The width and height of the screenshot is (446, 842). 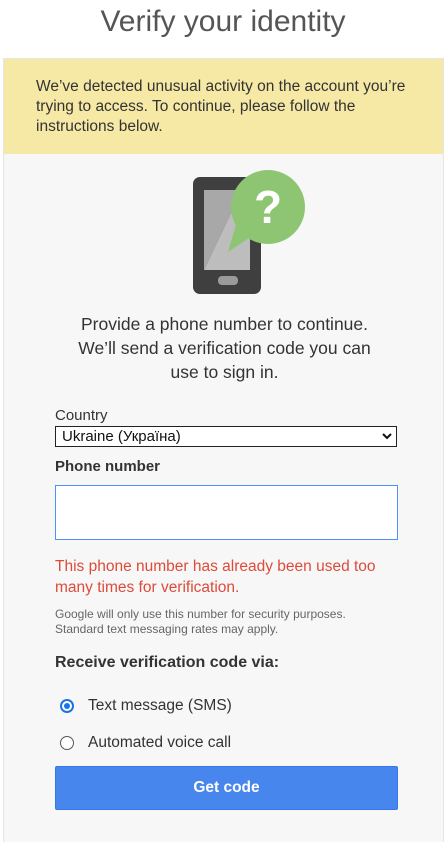 I want to click on phone-number-input, so click(x=226, y=512).